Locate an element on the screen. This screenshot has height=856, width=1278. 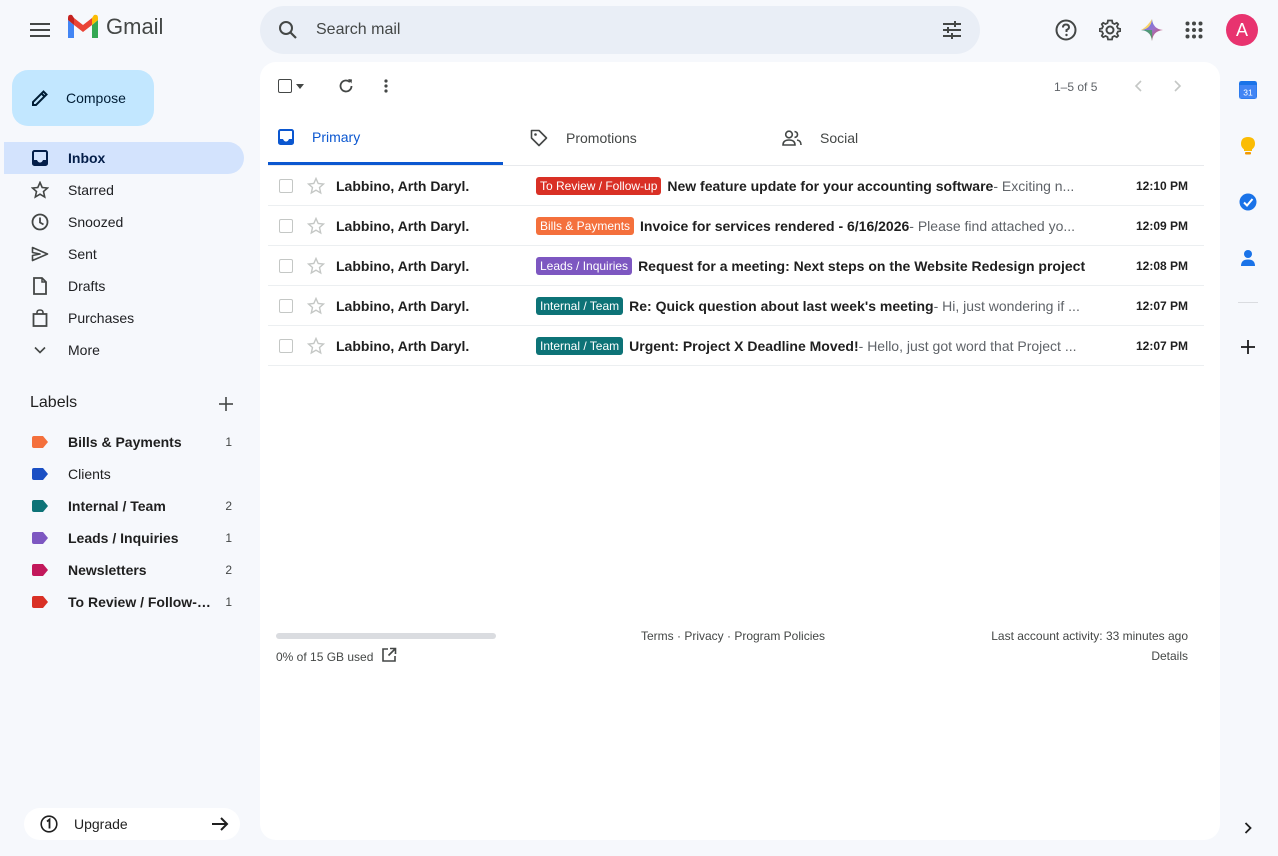
label-item: Internal / Team 2 is located at coordinates (124, 506).